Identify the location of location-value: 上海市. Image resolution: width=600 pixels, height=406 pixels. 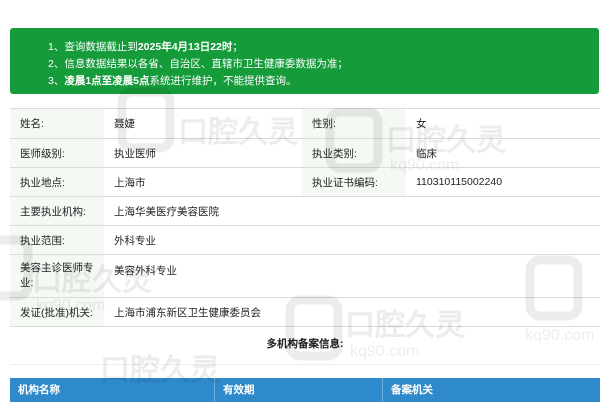
(203, 182).